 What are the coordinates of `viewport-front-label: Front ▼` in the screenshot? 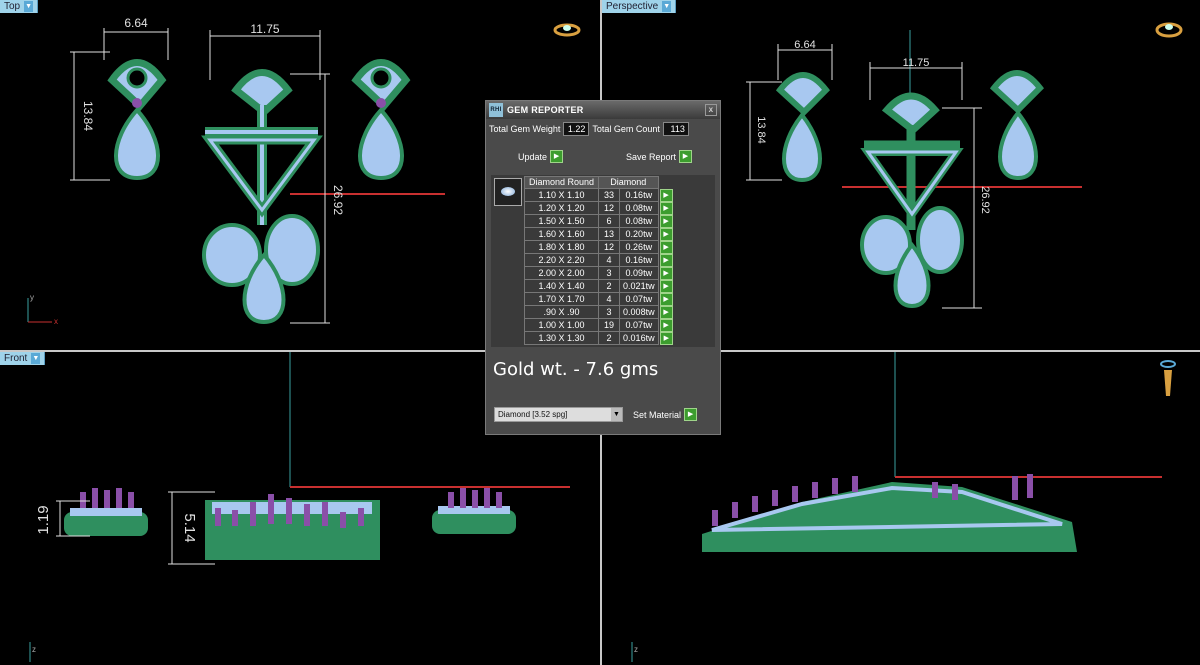 It's located at (23, 358).